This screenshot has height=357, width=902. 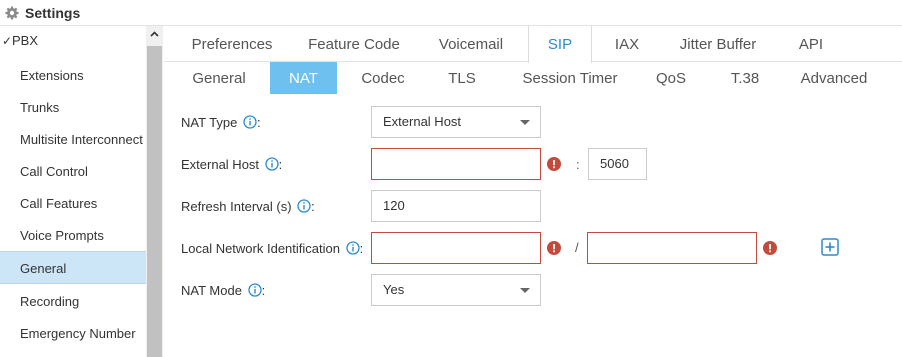 I want to click on external-host-label-text: External Host, so click(x=220, y=164).